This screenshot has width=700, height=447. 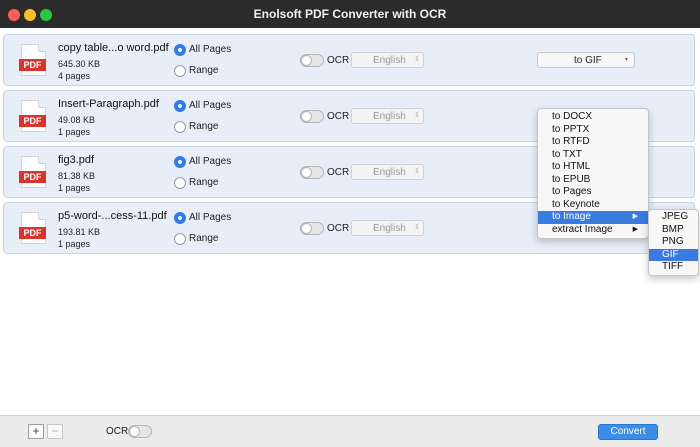 What do you see at coordinates (673, 254) in the screenshot?
I see `submenu-item-gif: GIF` at bounding box center [673, 254].